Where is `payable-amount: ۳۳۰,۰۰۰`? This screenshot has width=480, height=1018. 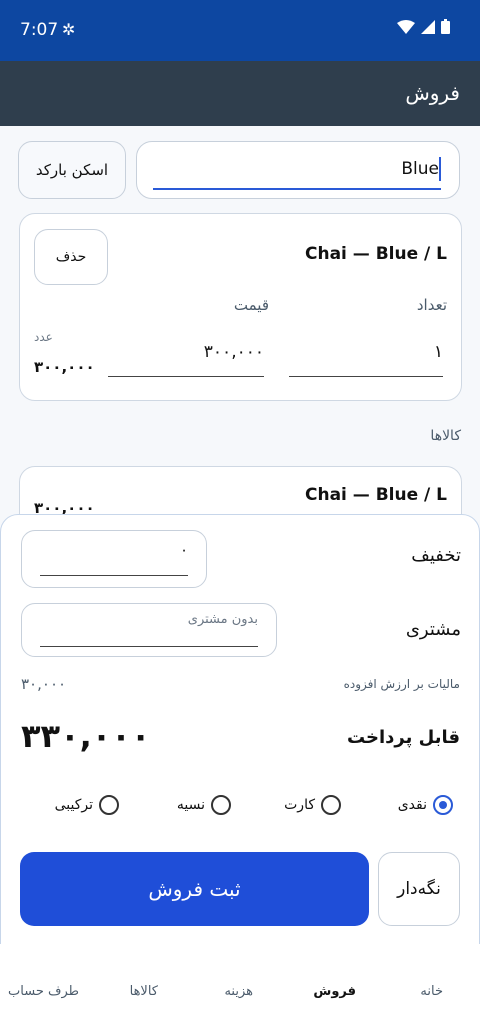
payable-amount: ۳۳۰,۰۰۰ is located at coordinates (86, 736).